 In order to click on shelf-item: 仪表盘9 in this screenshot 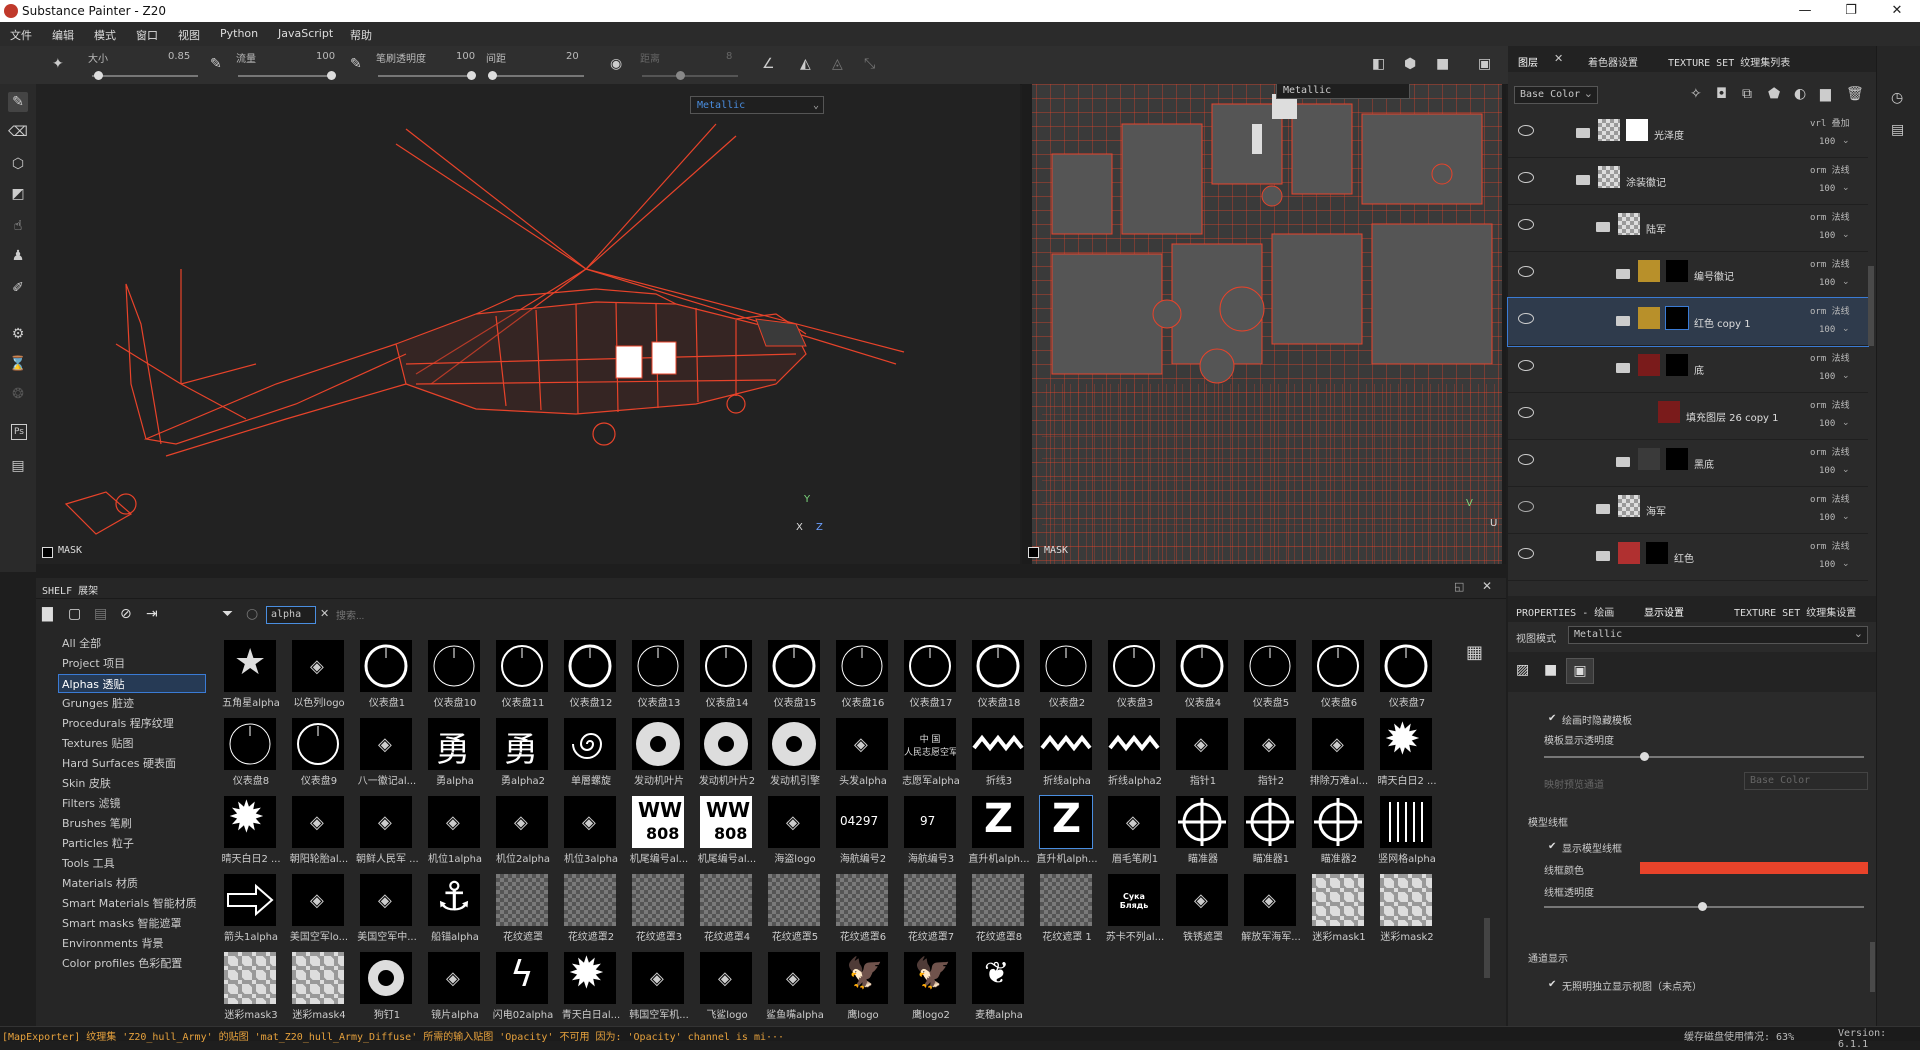, I will do `click(318, 752)`.